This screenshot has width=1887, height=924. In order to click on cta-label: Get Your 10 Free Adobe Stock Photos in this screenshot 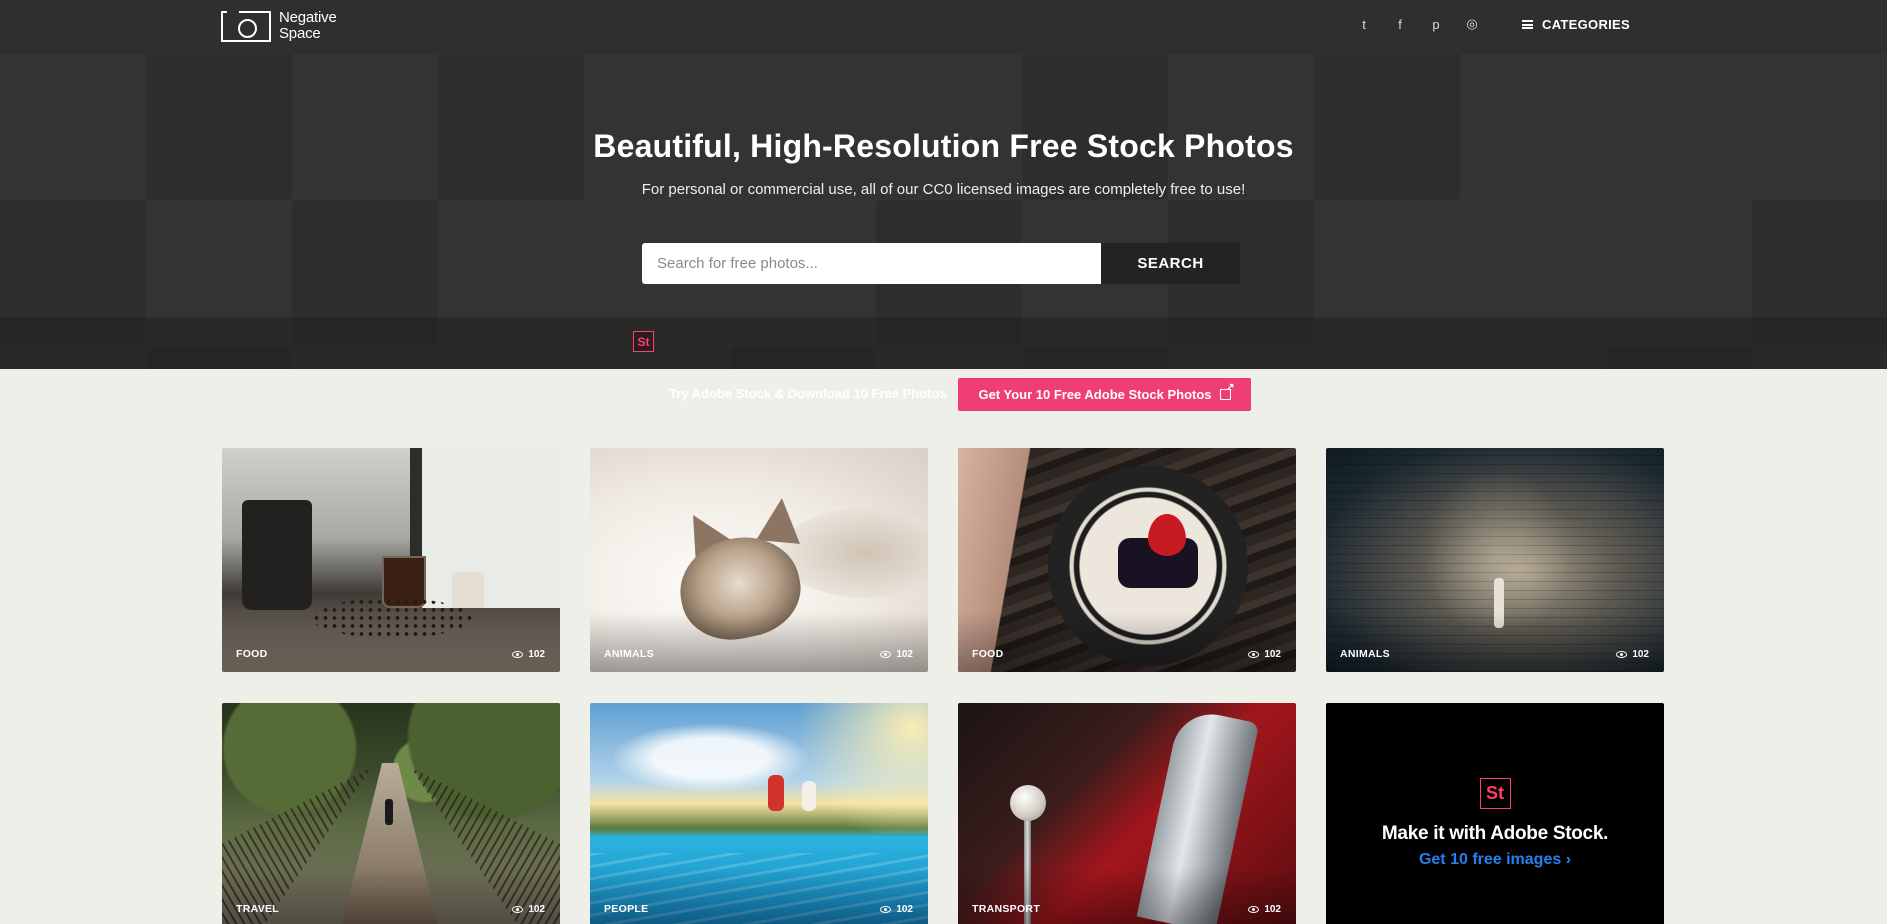, I will do `click(1095, 394)`.